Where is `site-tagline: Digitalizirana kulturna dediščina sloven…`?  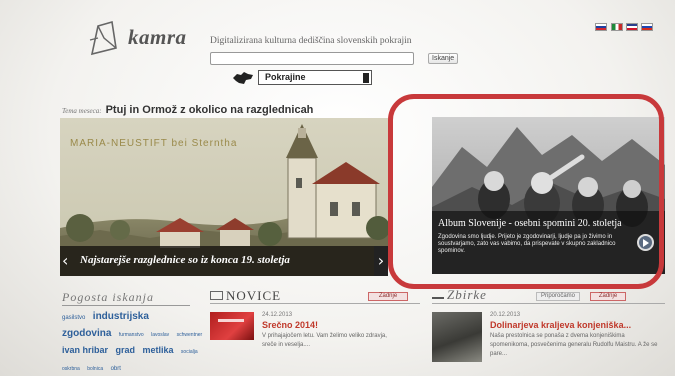 site-tagline: Digitalizirana kulturna dediščina sloven… is located at coordinates (311, 41).